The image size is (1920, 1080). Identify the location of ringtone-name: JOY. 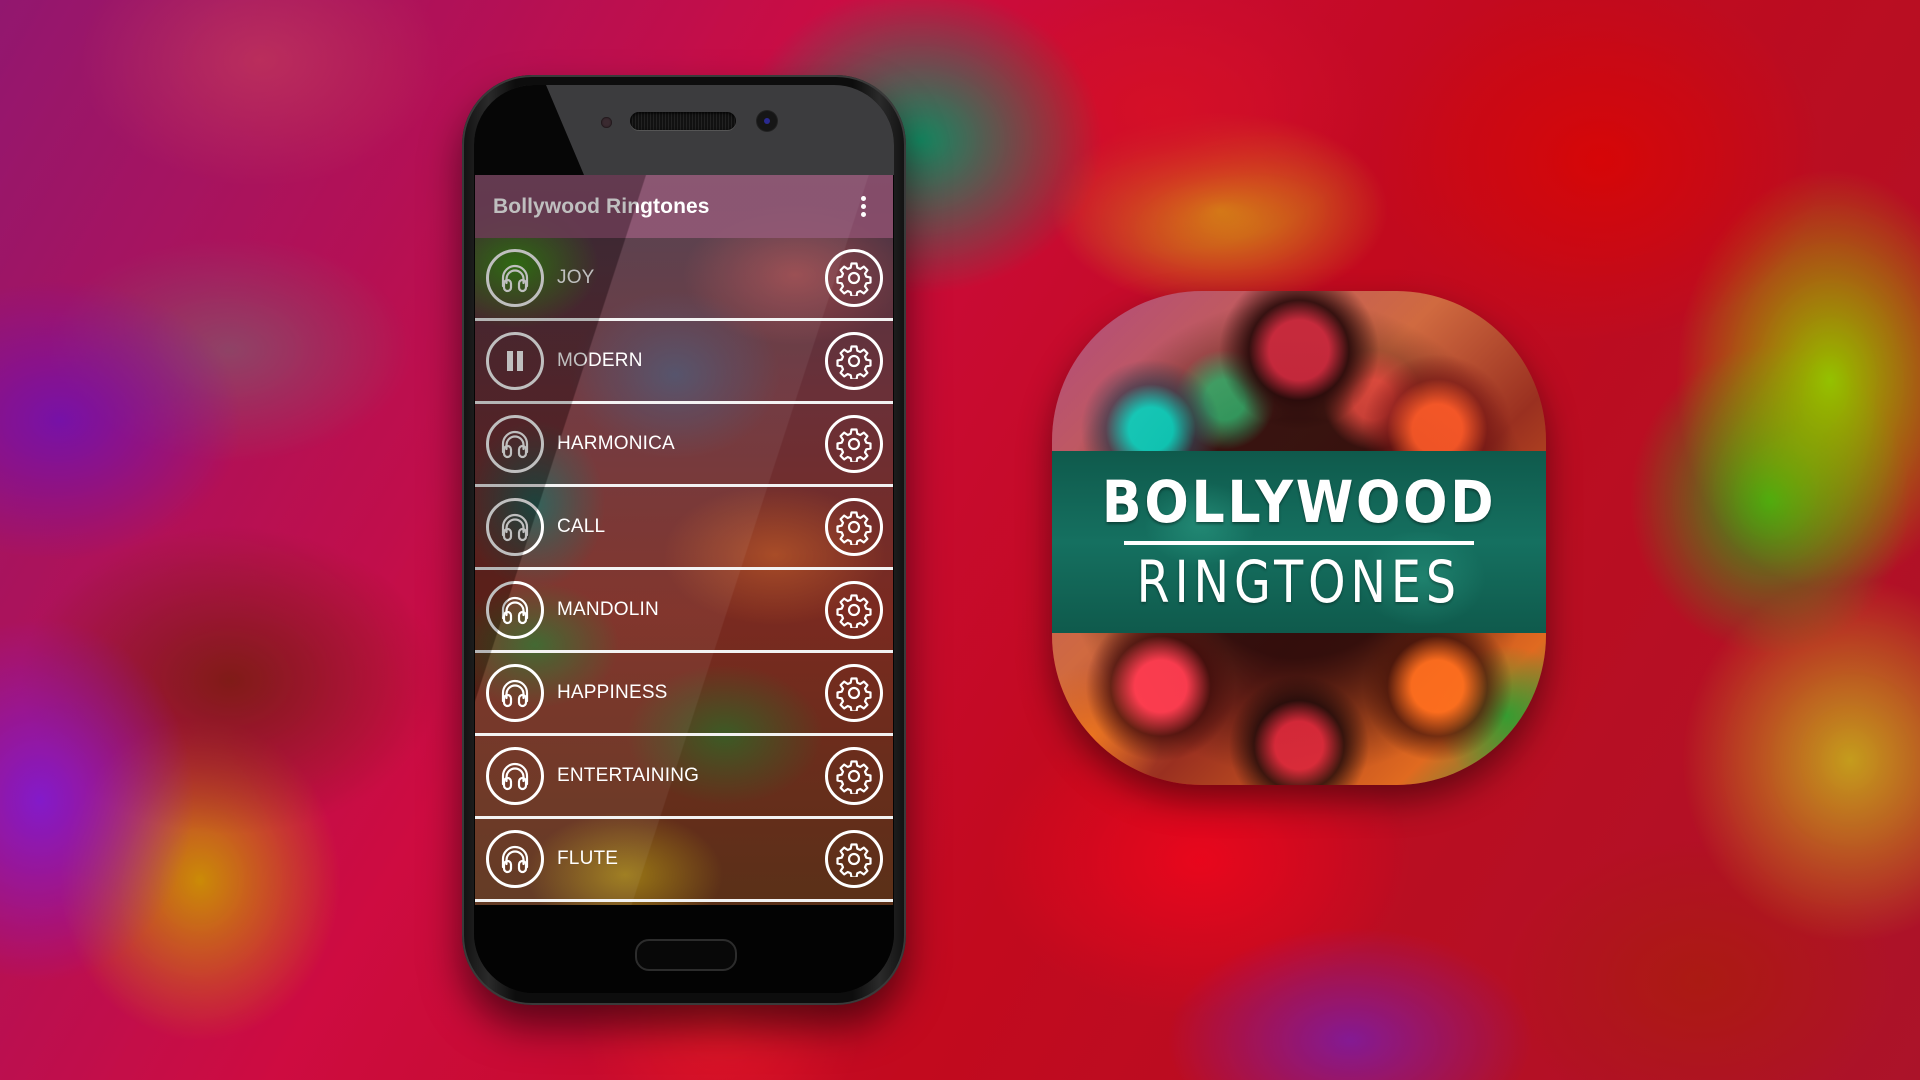
(576, 277).